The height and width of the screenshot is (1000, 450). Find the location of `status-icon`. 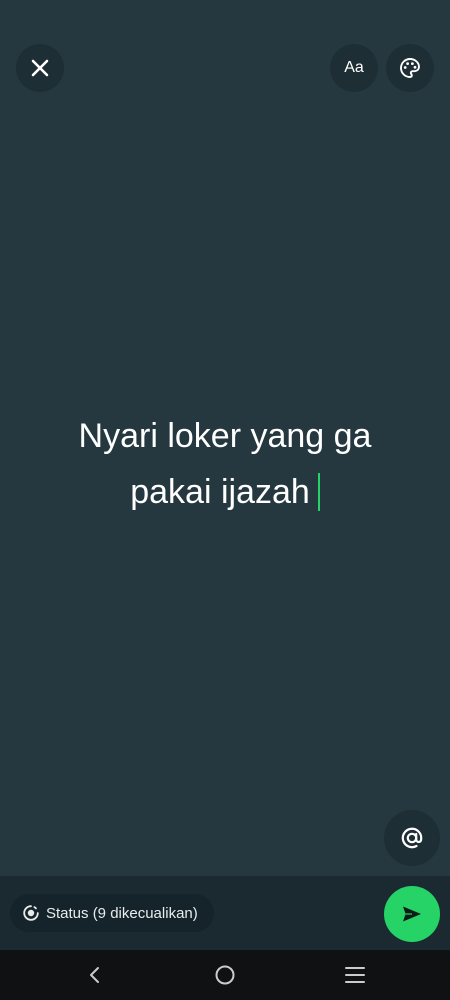

status-icon is located at coordinates (31, 913).